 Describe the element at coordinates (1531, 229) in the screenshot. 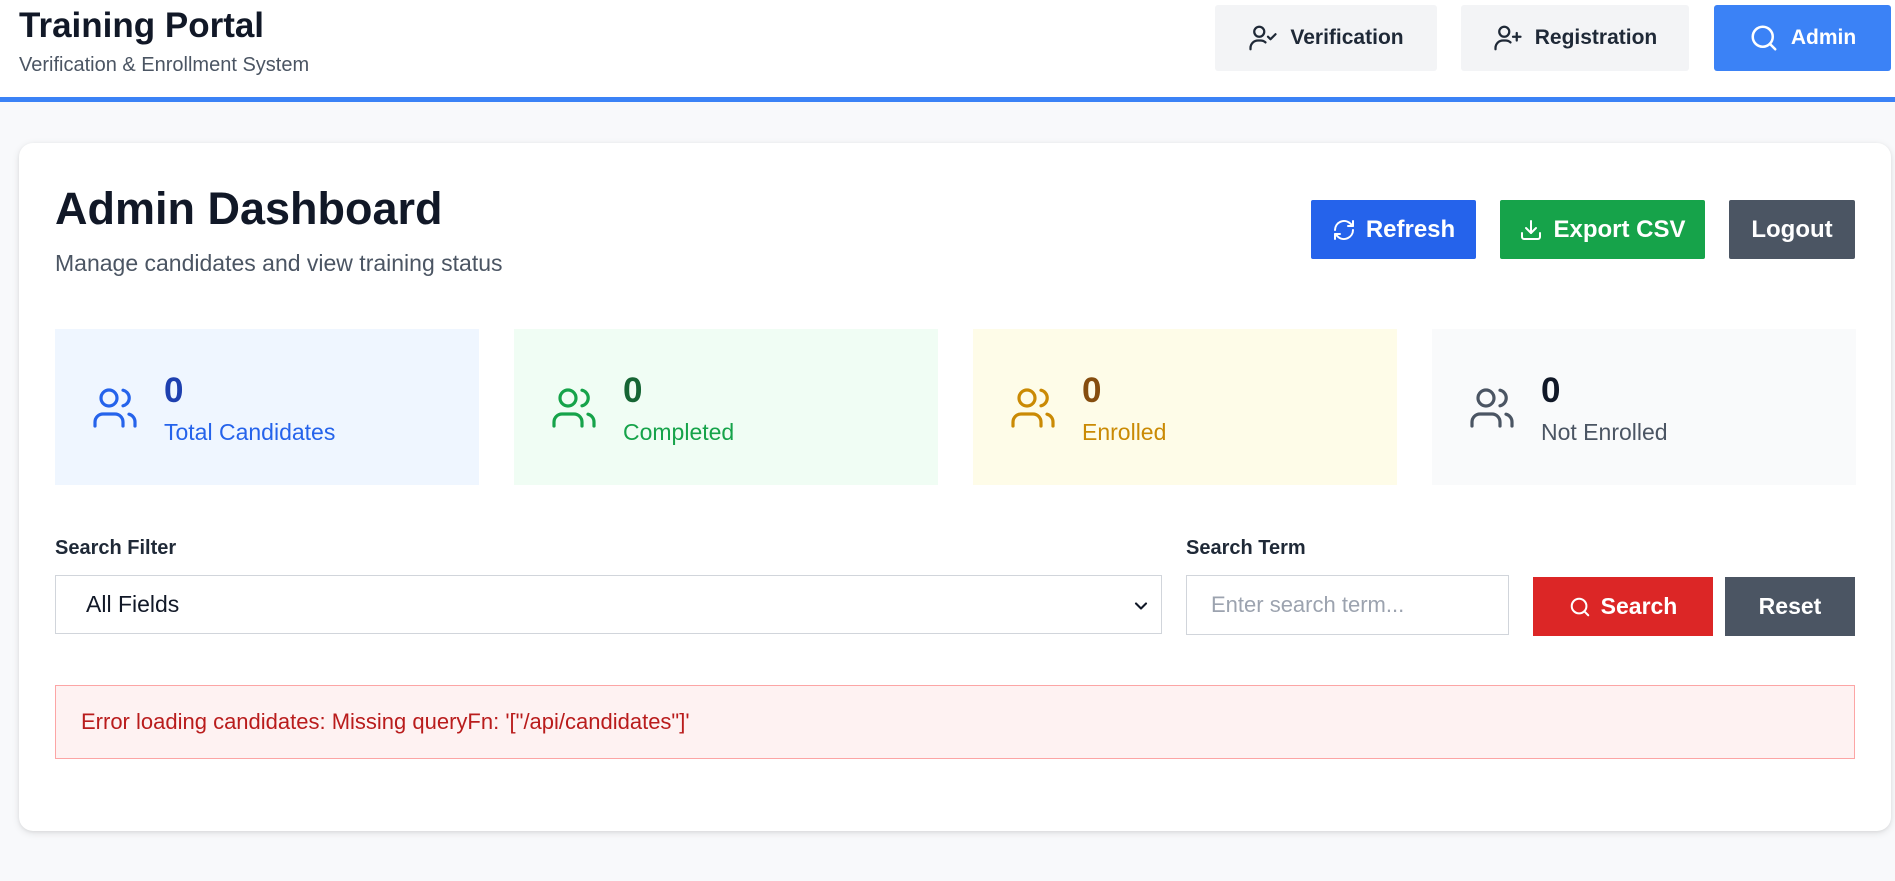

I see `download-icon` at that location.